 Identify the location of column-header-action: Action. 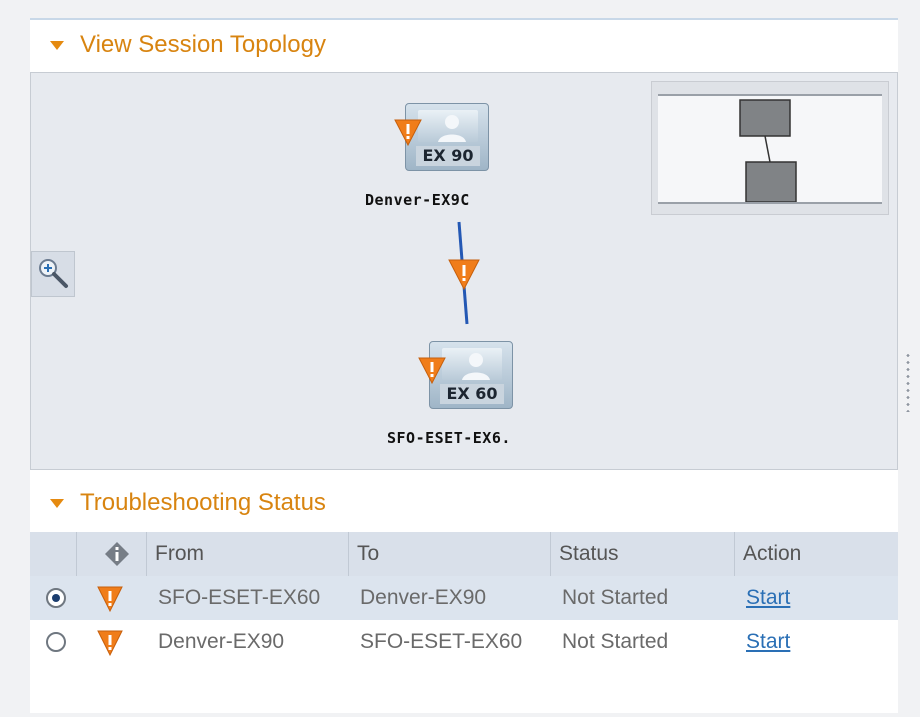
(816, 554).